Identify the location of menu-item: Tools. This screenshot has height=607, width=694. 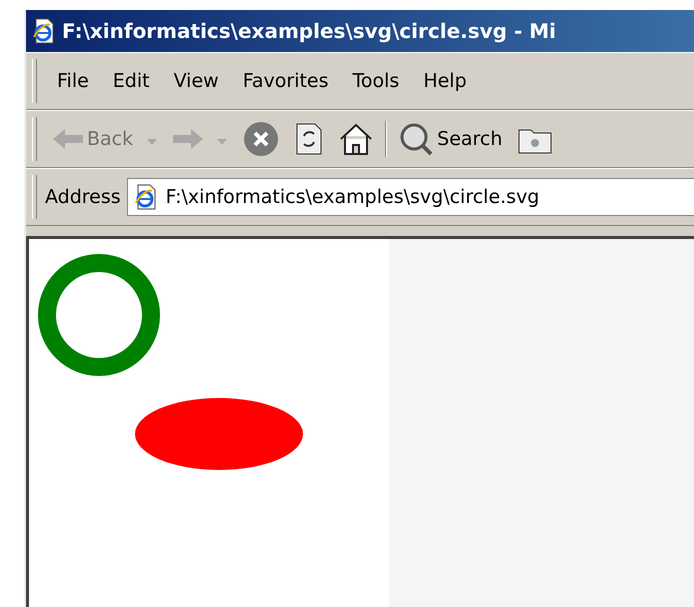
(376, 81).